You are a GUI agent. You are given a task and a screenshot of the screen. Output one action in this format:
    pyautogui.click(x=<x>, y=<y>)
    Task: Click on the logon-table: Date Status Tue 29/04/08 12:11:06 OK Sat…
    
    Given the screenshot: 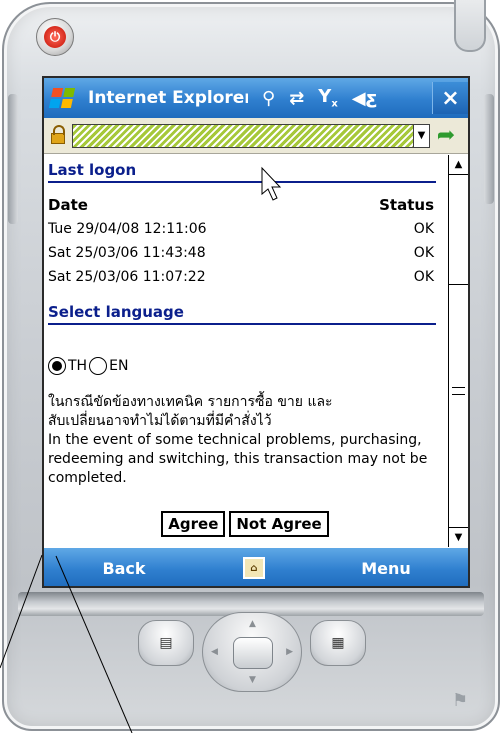 What is the action you would take?
    pyautogui.click(x=241, y=241)
    